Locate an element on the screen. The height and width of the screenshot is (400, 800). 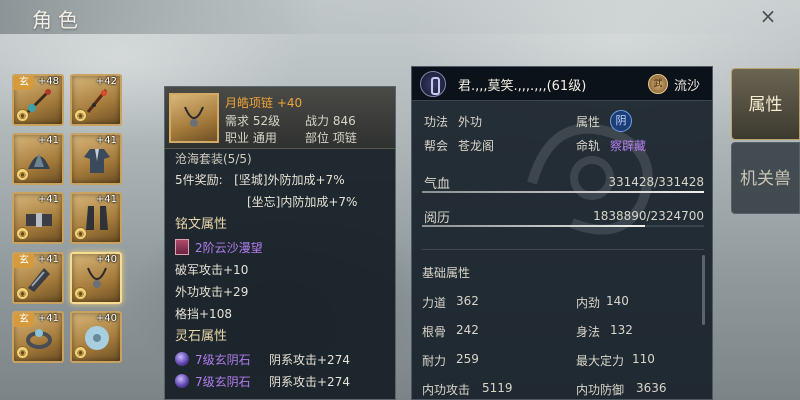
equip-slot-necklace: +40 ◉ is located at coordinates (96, 278).